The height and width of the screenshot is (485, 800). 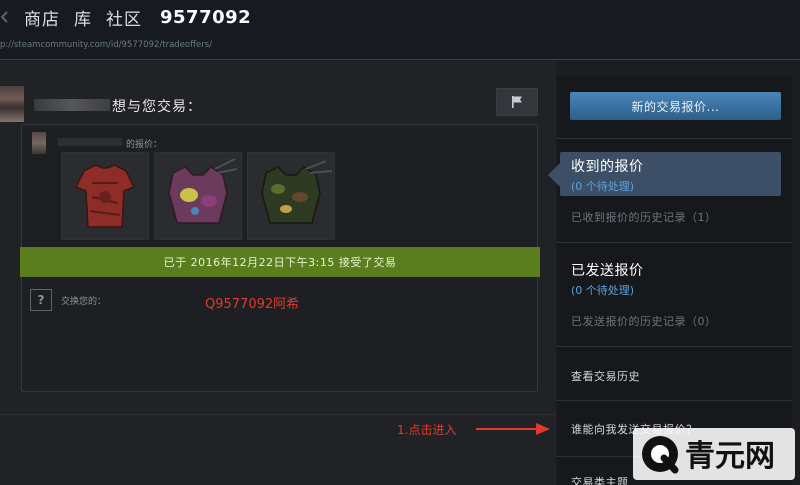 I want to click on unknown-user-icon: ?, so click(x=41, y=300).